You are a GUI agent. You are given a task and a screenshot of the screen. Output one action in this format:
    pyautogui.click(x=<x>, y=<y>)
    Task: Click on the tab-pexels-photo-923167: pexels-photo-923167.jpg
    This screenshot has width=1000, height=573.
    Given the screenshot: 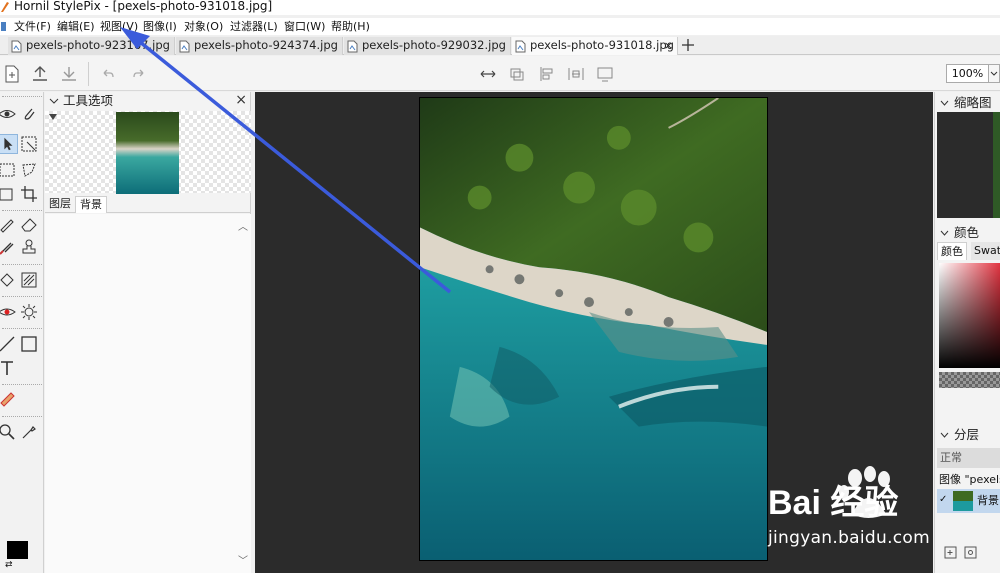 What is the action you would take?
    pyautogui.click(x=91, y=46)
    